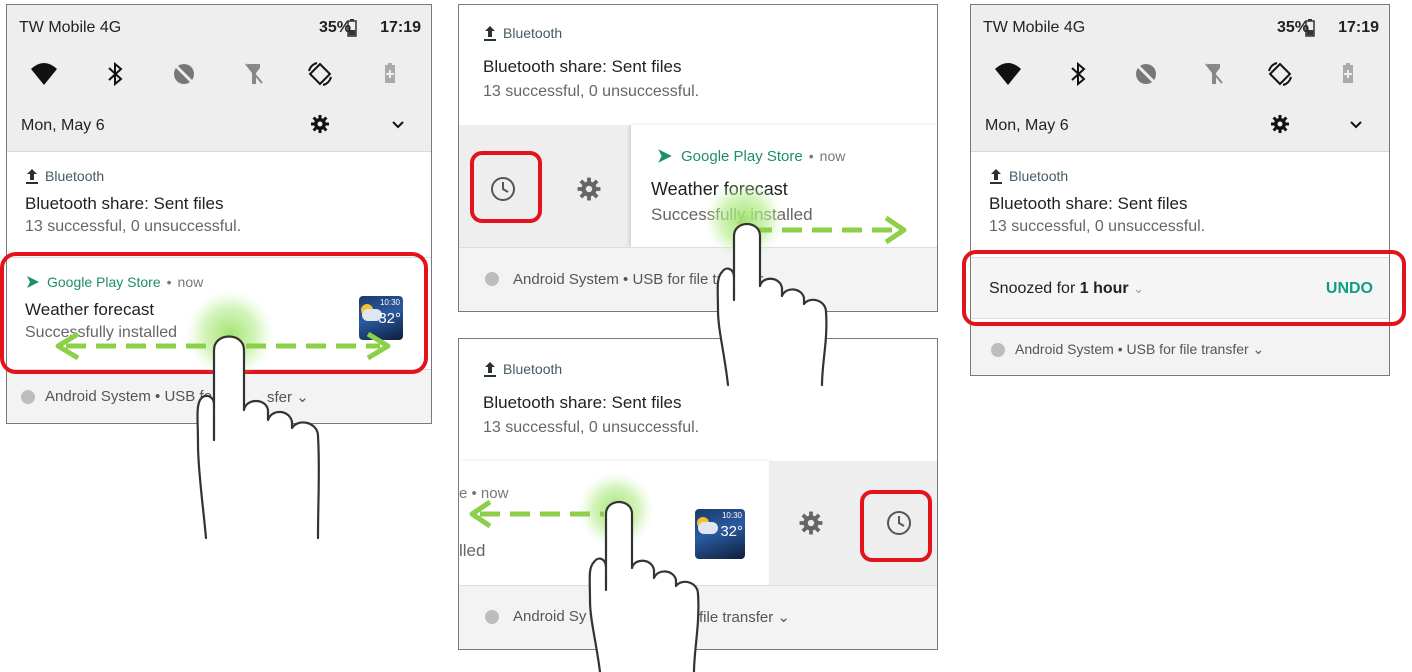 This screenshot has width=1412, height=672. What do you see at coordinates (219, 396) in the screenshot?
I see `android-system-footer: Android System • USB for sfer ⌄` at bounding box center [219, 396].